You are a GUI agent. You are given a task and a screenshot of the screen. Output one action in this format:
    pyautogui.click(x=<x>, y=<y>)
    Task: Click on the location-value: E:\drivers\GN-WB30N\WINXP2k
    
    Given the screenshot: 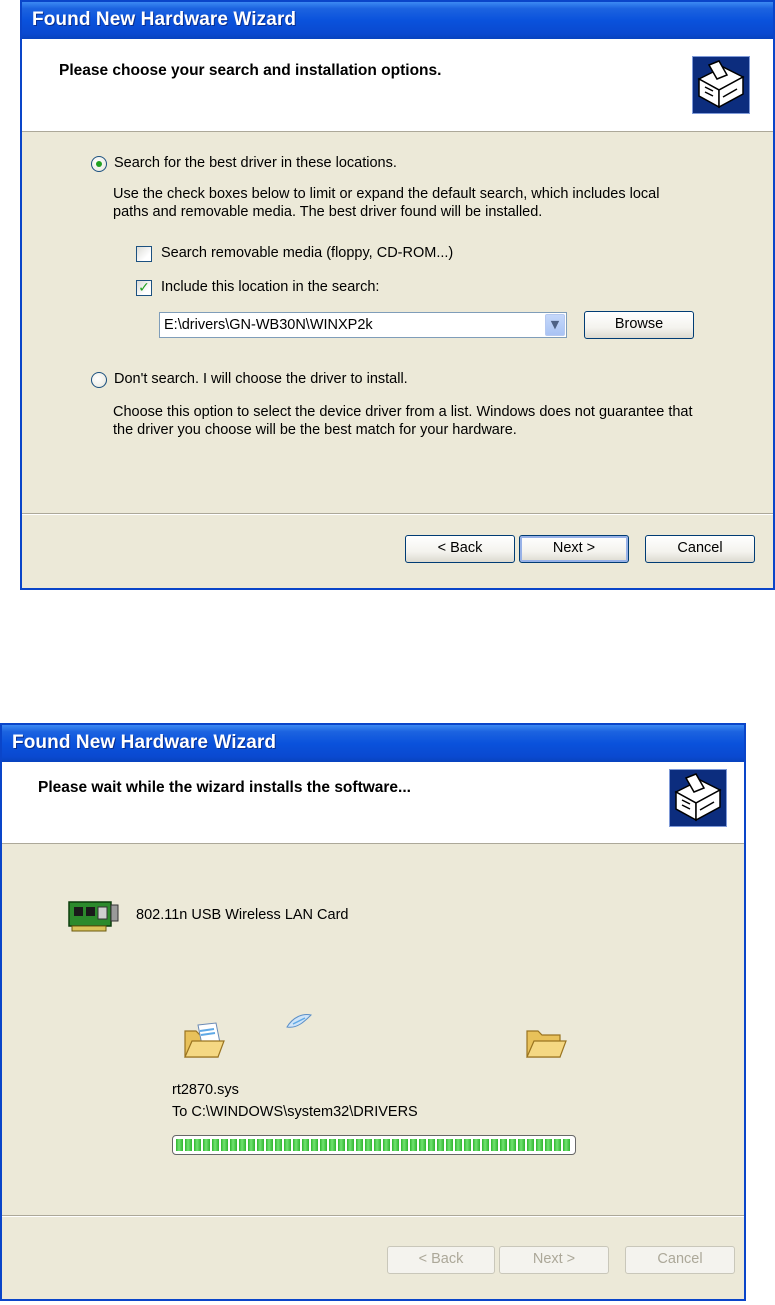 What is the action you would take?
    pyautogui.click(x=268, y=325)
    